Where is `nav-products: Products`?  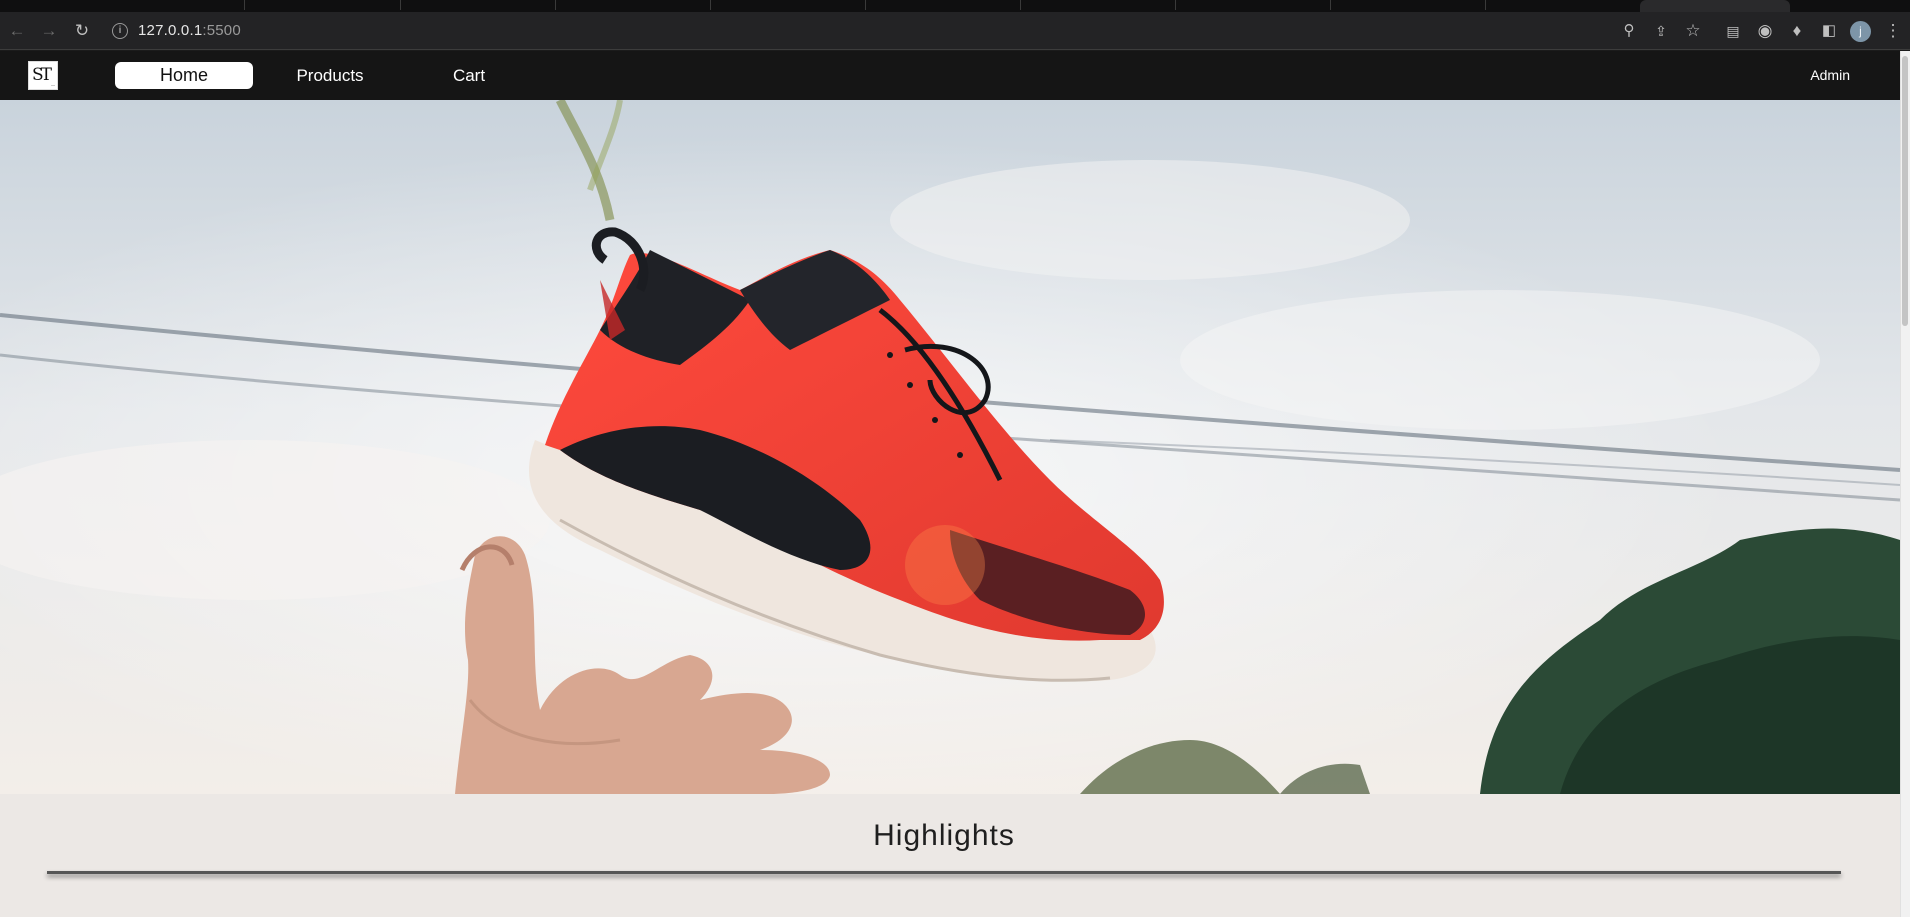 nav-products: Products is located at coordinates (330, 75).